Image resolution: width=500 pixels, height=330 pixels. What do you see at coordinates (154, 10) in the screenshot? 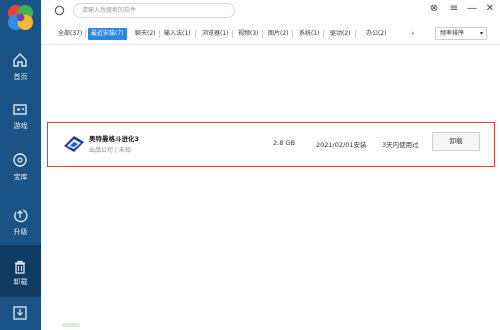
I see `search-input: 请输入想搜索的软件` at bounding box center [154, 10].